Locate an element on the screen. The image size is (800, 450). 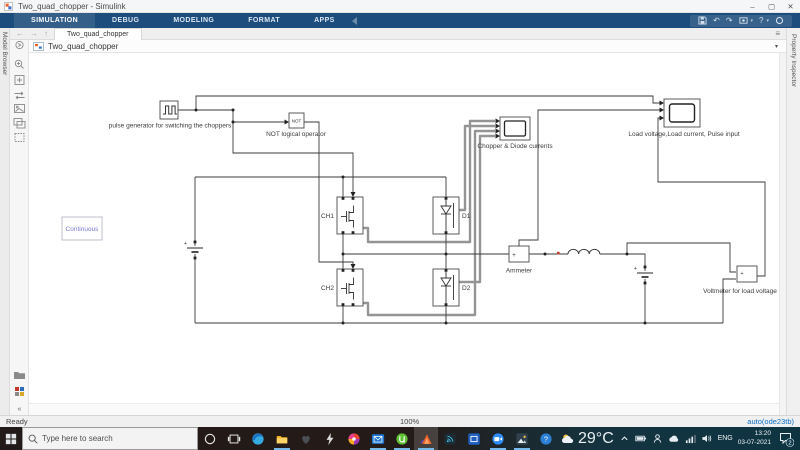
annotation-image-icon is located at coordinates (19, 108).